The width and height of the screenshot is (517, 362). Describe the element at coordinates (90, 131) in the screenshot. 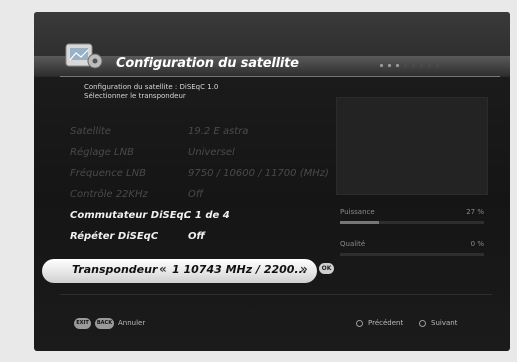

I see `setting-label: Satellite` at that location.